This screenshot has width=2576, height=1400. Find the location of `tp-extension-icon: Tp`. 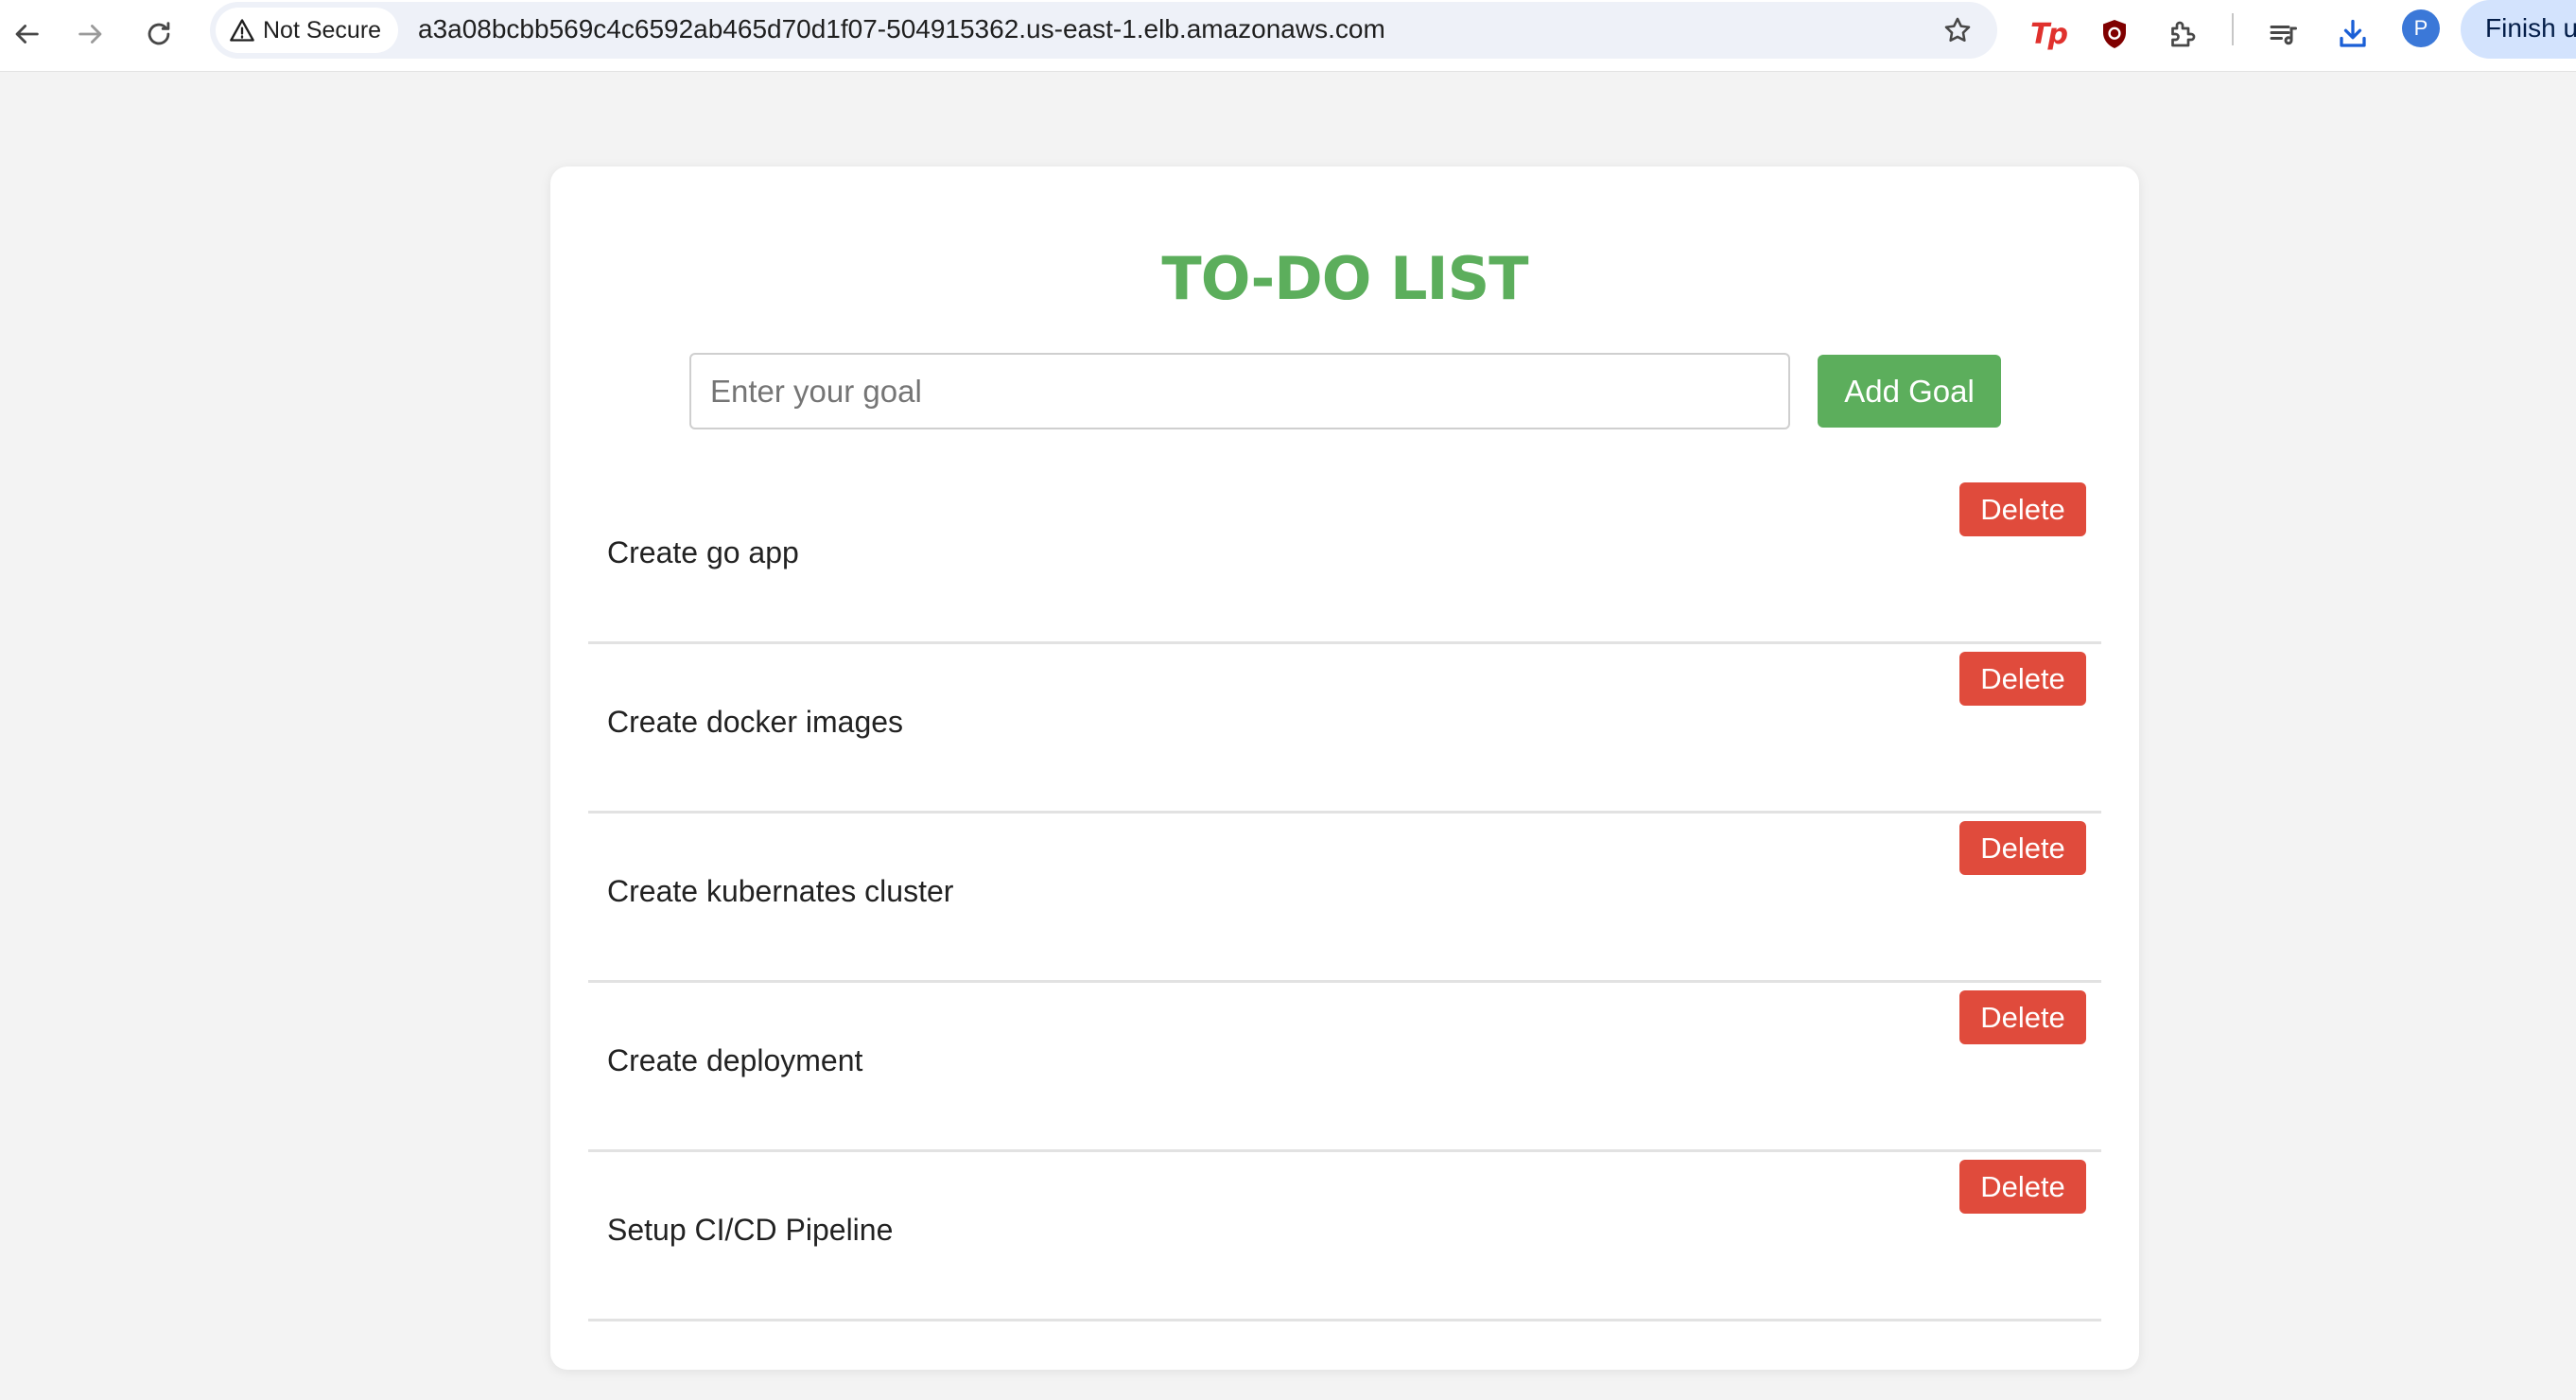

tp-extension-icon: Tp is located at coordinates (2049, 34).